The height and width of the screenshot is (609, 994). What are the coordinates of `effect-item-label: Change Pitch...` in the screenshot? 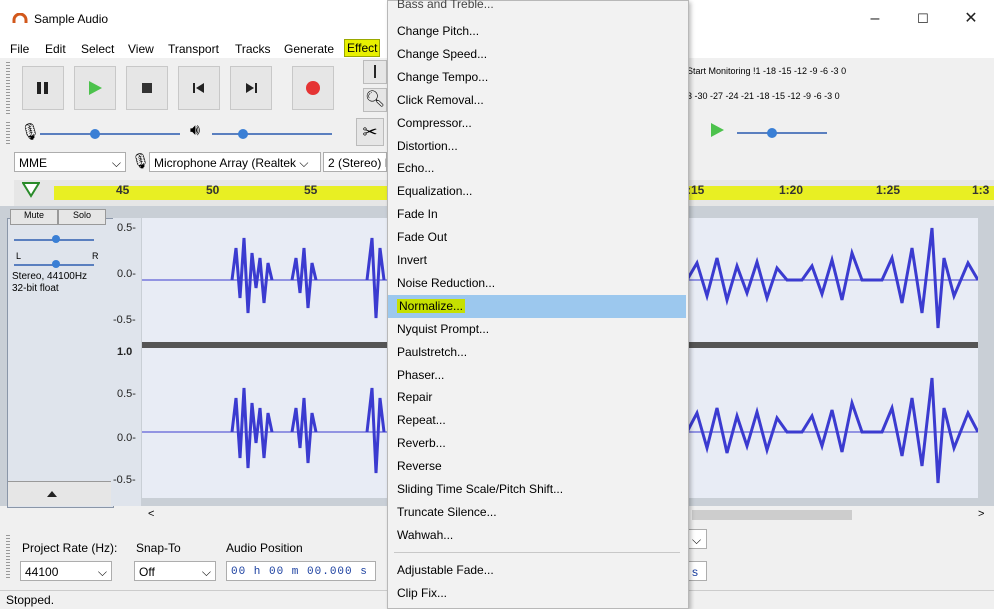 It's located at (438, 31).